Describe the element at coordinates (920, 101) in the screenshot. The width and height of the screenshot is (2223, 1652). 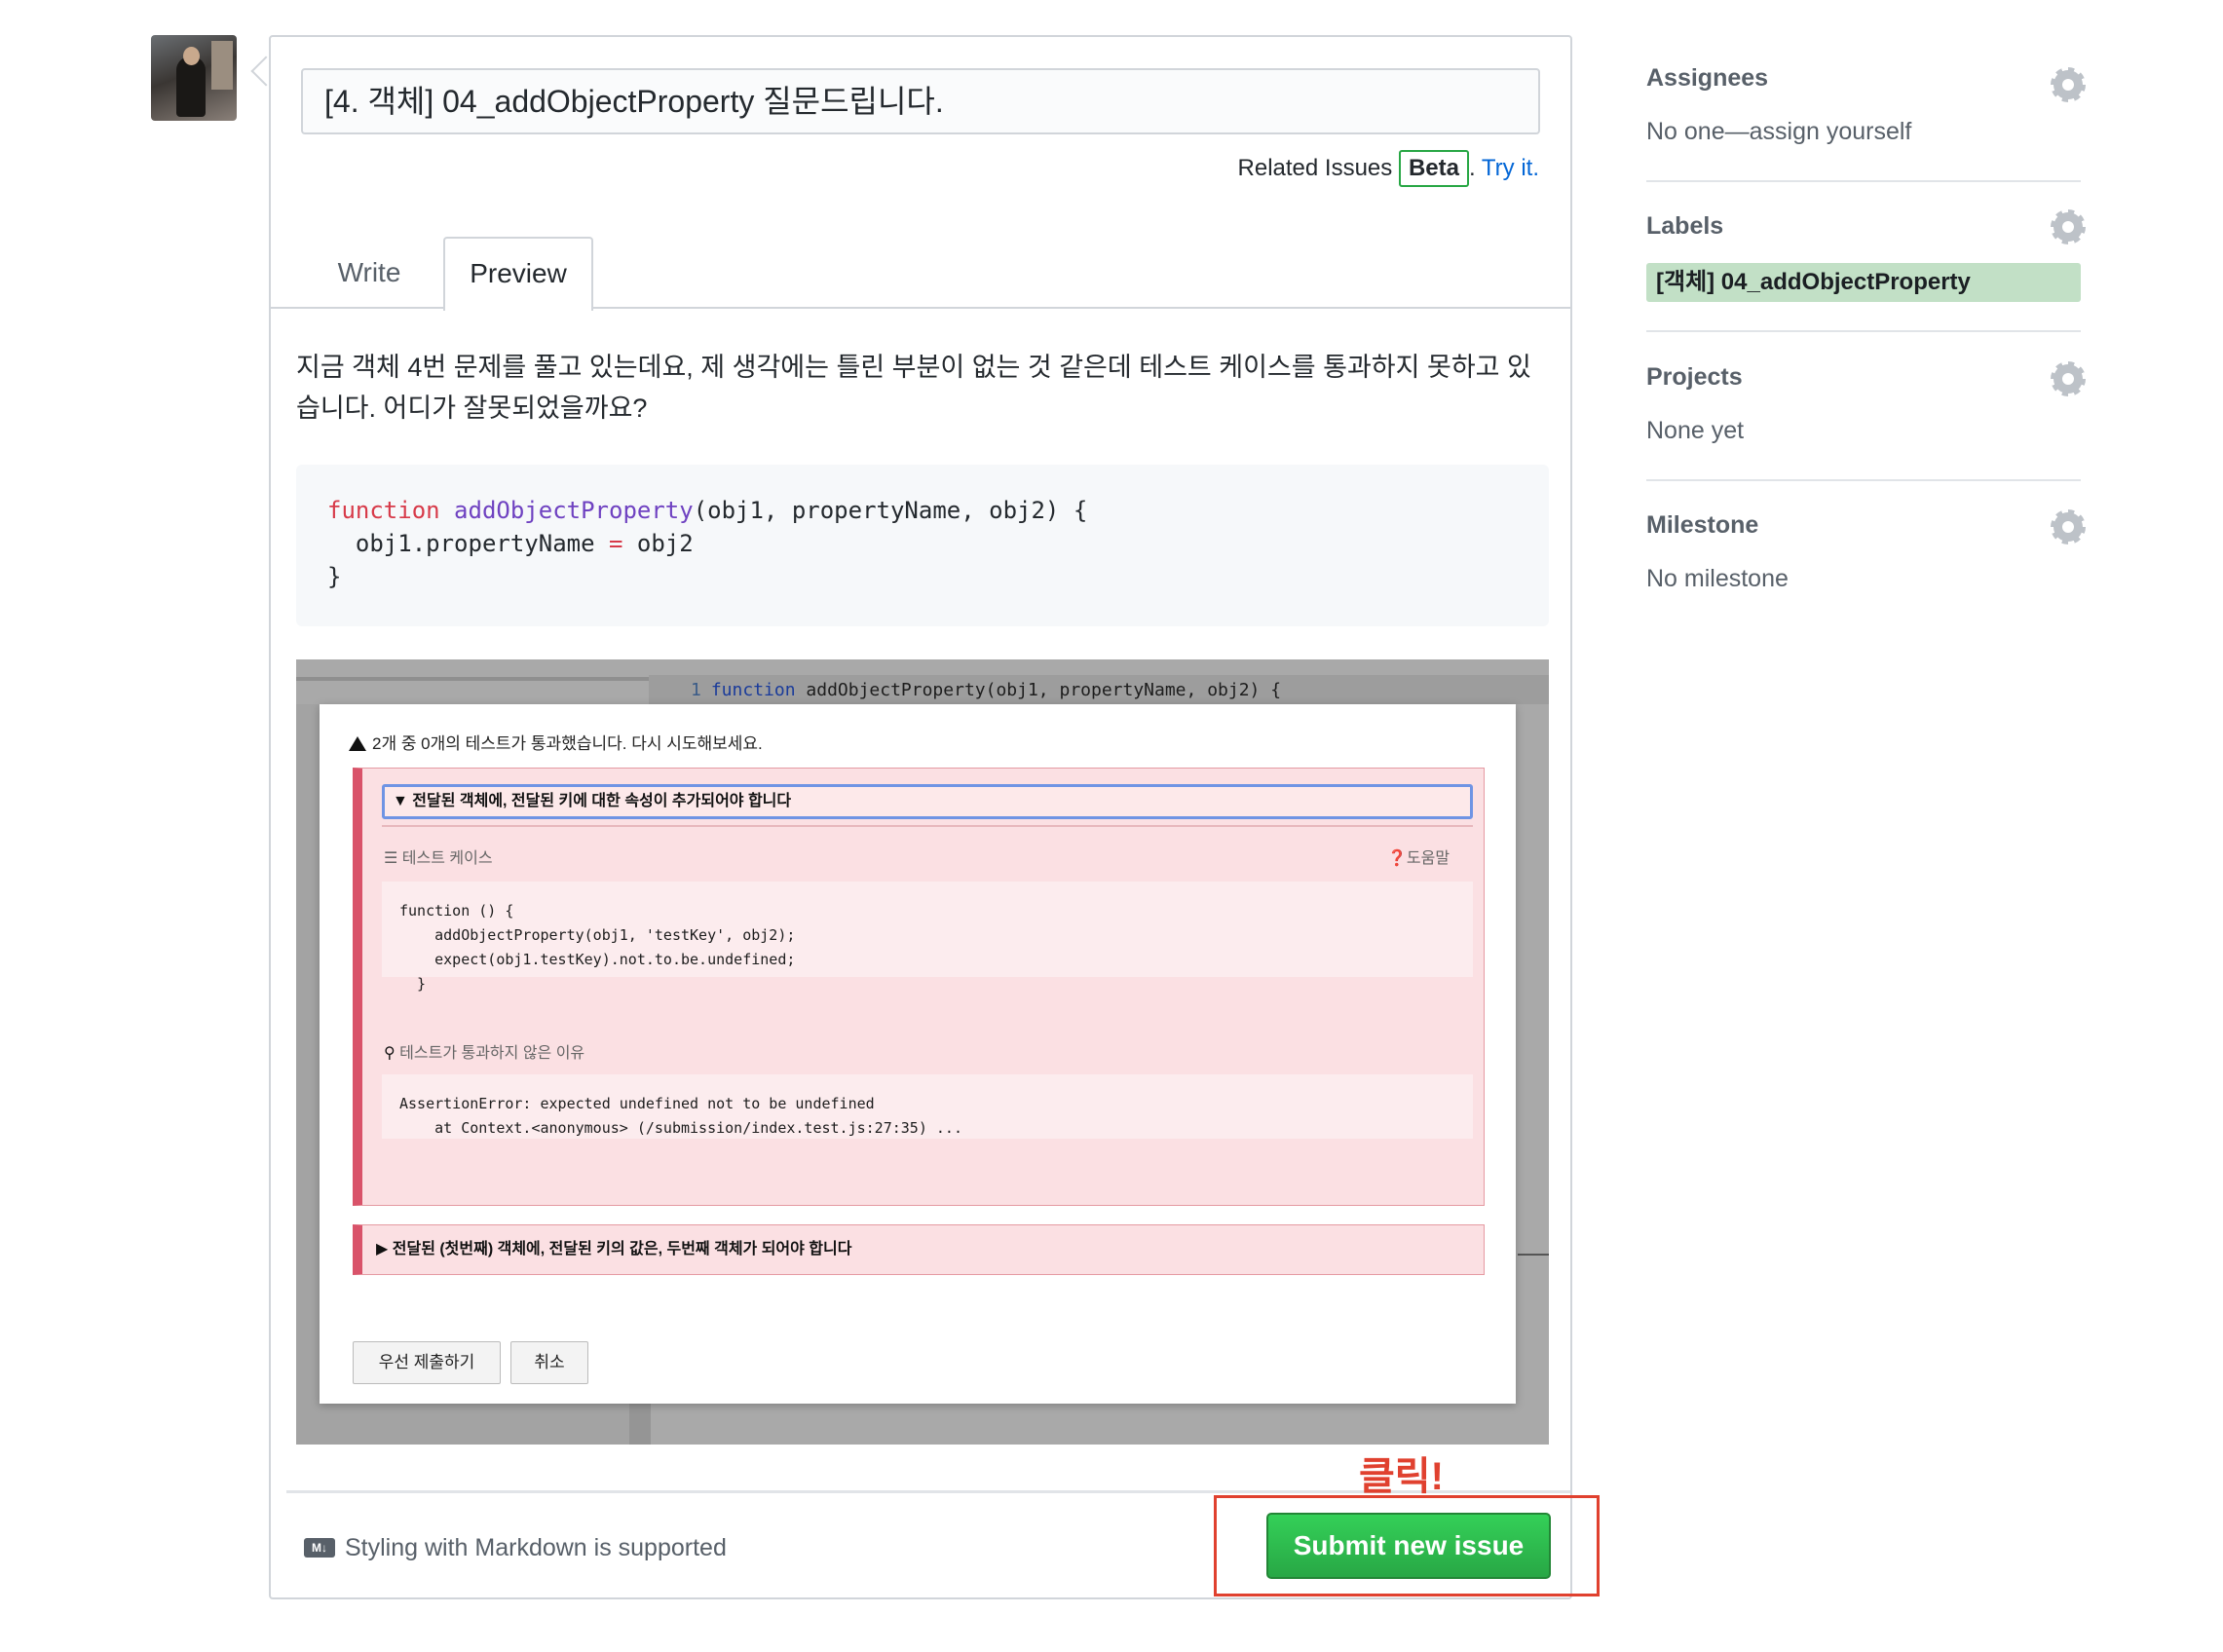
I see `issue-title-input: [4. 객체] 04_addObjectProperty 질문드립니다.` at that location.